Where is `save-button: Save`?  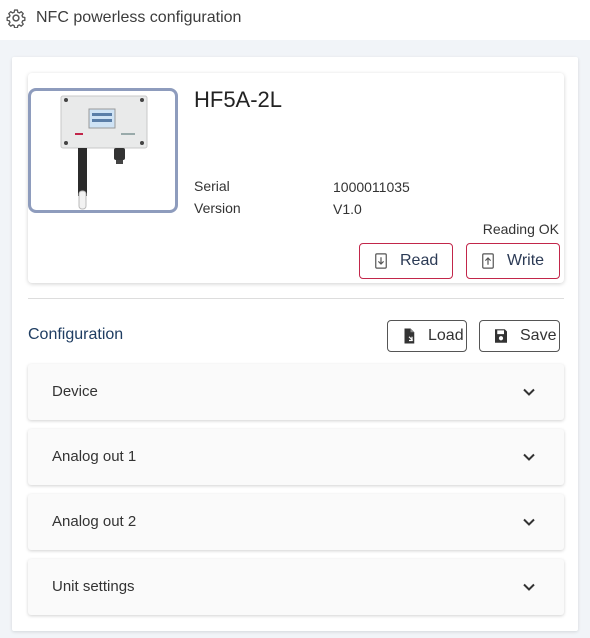 save-button: Save is located at coordinates (519, 336).